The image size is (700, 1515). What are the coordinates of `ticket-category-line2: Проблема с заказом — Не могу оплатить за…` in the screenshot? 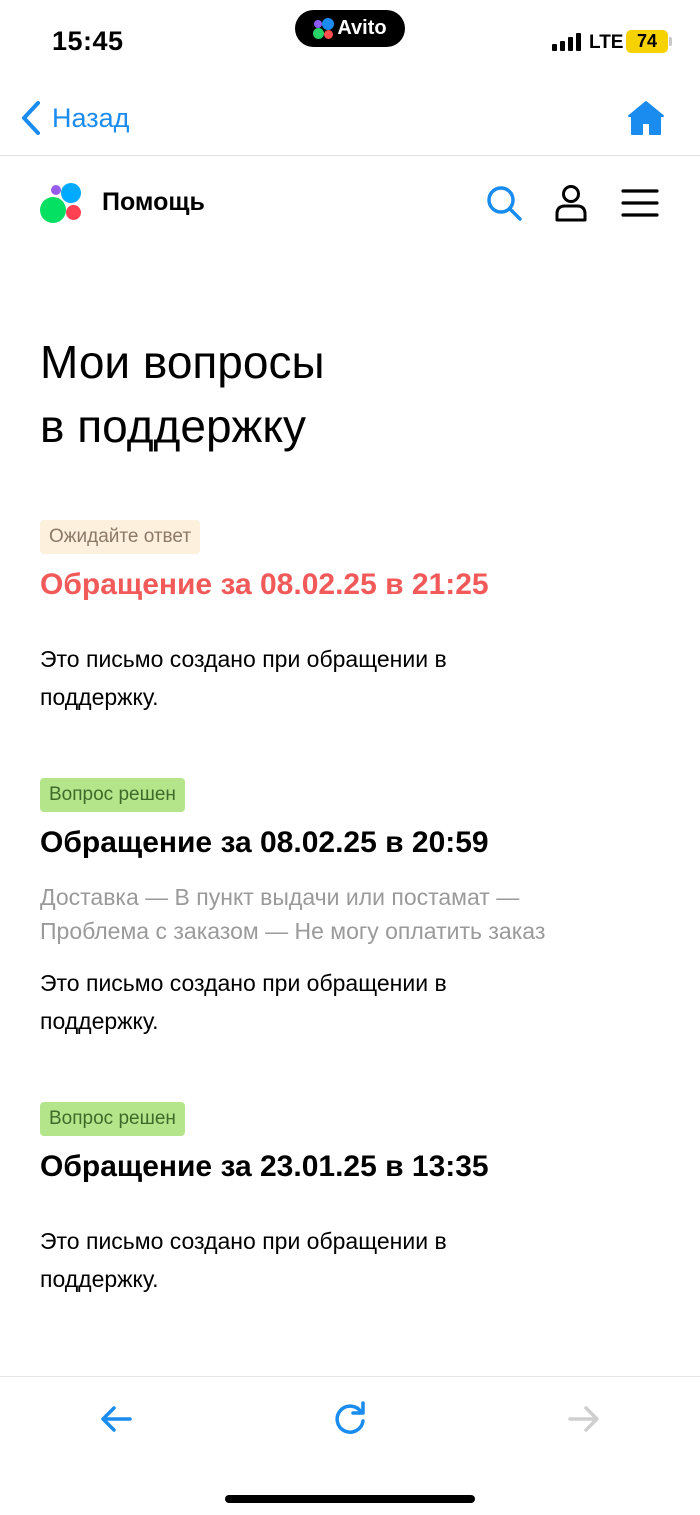 It's located at (293, 931).